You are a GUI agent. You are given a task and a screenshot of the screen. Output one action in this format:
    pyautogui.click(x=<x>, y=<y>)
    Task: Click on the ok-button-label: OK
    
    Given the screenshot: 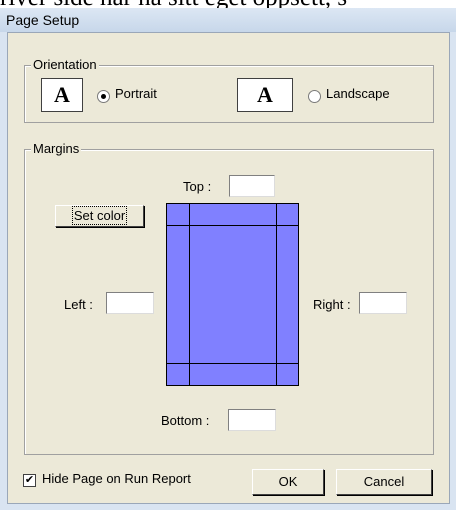 What is the action you would take?
    pyautogui.click(x=288, y=481)
    